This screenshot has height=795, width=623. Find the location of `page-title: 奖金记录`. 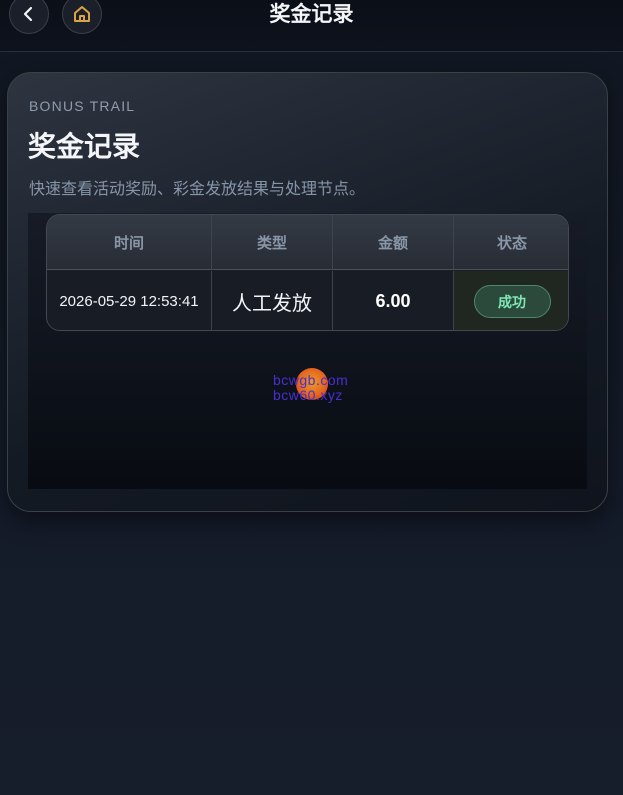

page-title: 奖金记录 is located at coordinates (311, 14).